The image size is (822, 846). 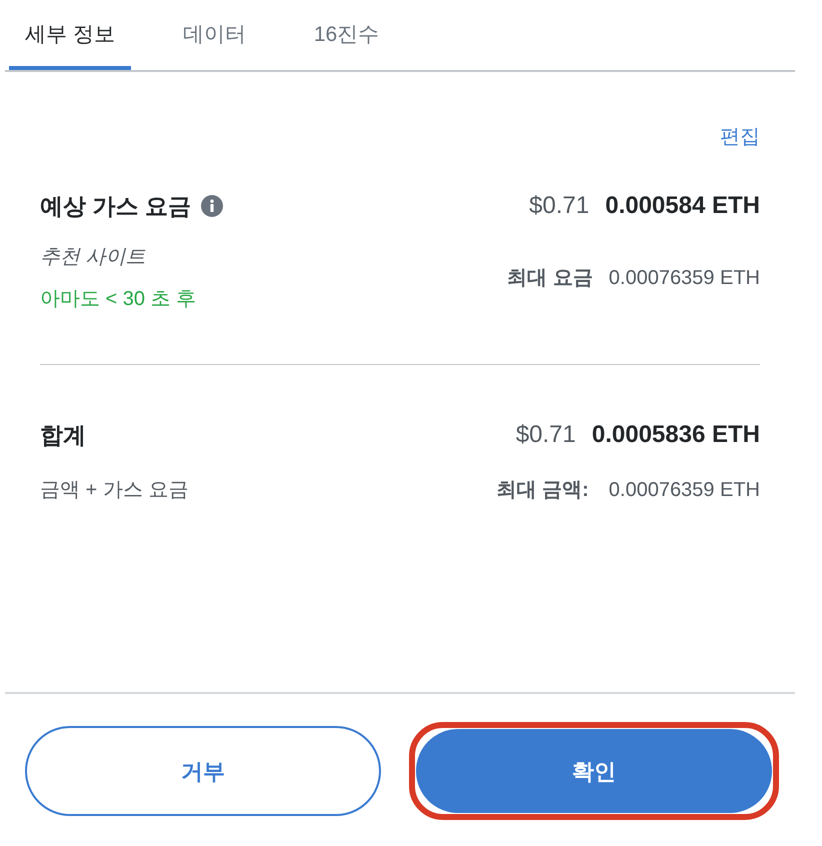 What do you see at coordinates (114, 490) in the screenshot?
I see `total-sublabel: 금액 + 가스 요금` at bounding box center [114, 490].